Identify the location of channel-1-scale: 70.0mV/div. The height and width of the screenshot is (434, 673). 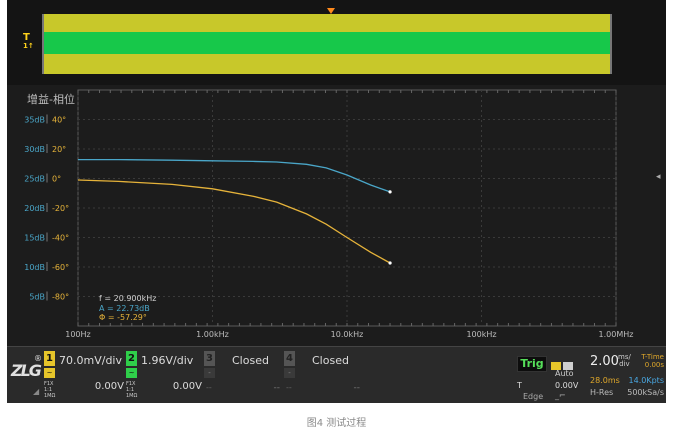
(90, 360).